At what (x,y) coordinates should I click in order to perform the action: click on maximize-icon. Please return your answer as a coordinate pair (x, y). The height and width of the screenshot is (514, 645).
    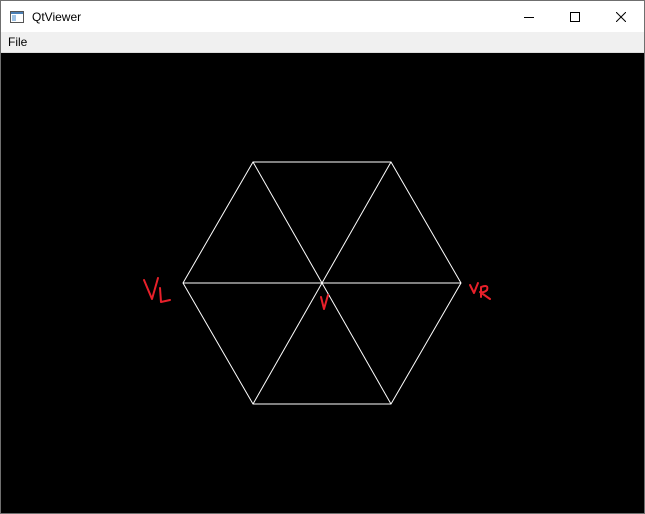
    Looking at the image, I should click on (575, 16).